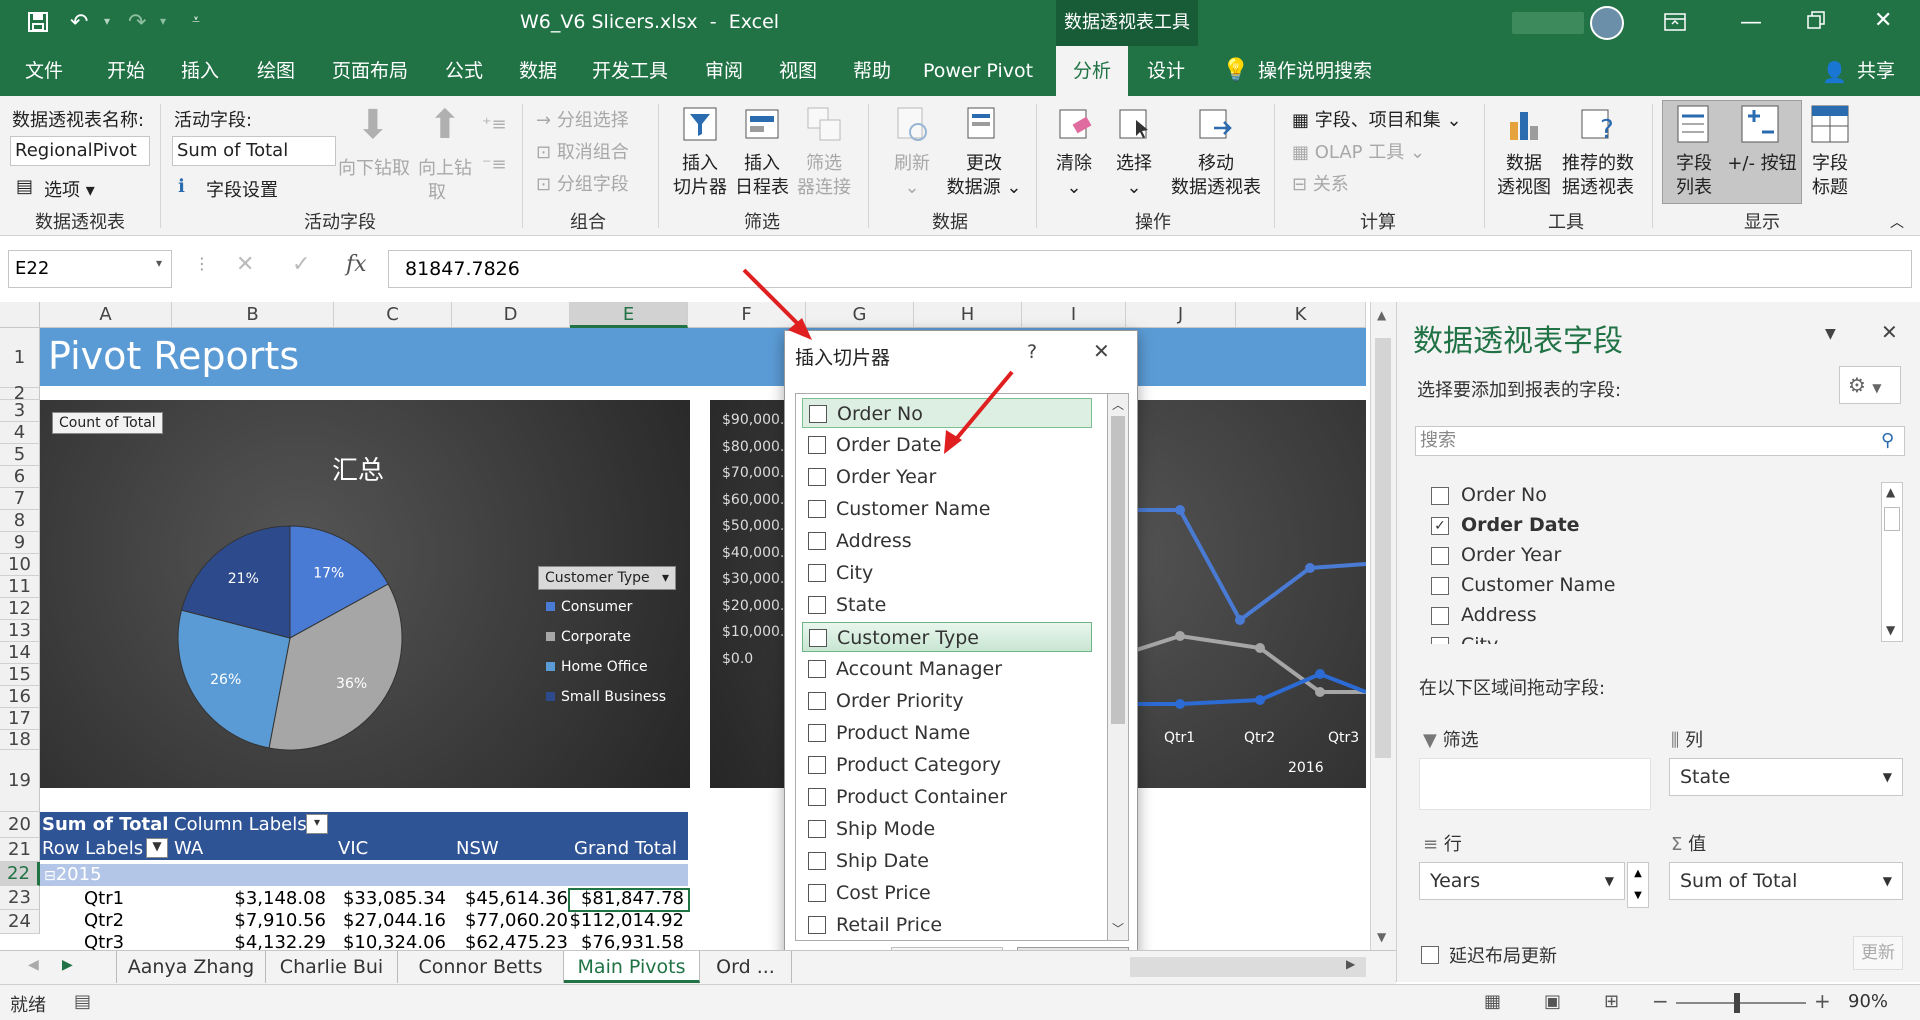  What do you see at coordinates (1660, 1001) in the screenshot?
I see `zoom-out-icon: −` at bounding box center [1660, 1001].